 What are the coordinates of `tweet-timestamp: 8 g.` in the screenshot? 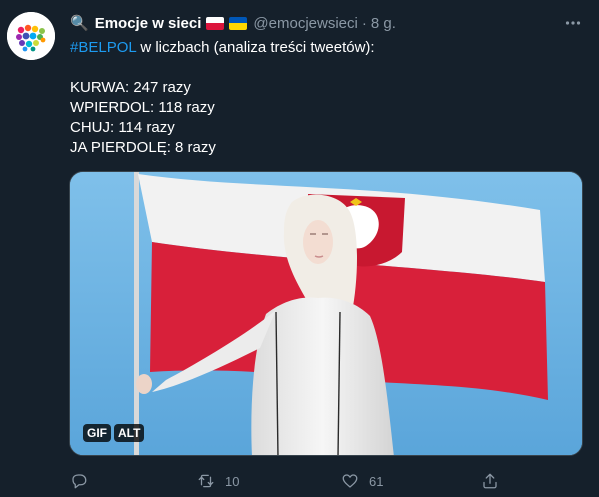 It's located at (383, 23).